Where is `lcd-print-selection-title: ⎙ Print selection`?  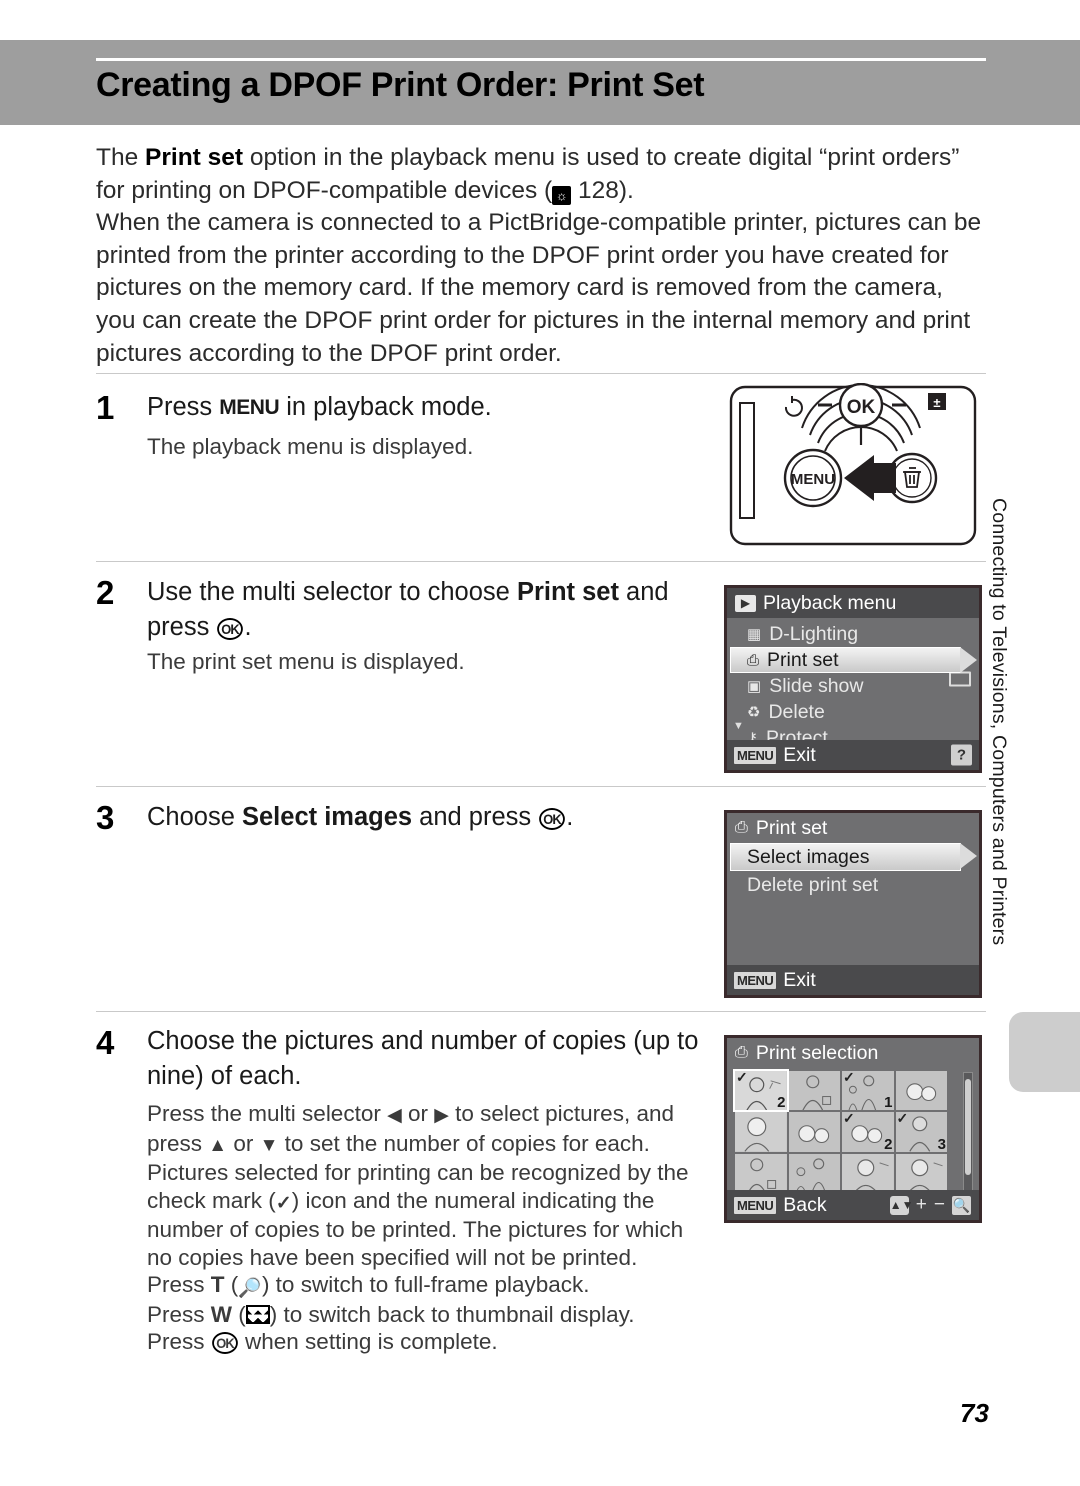 lcd-print-selection-title: ⎙ Print selection is located at coordinates (853, 1053).